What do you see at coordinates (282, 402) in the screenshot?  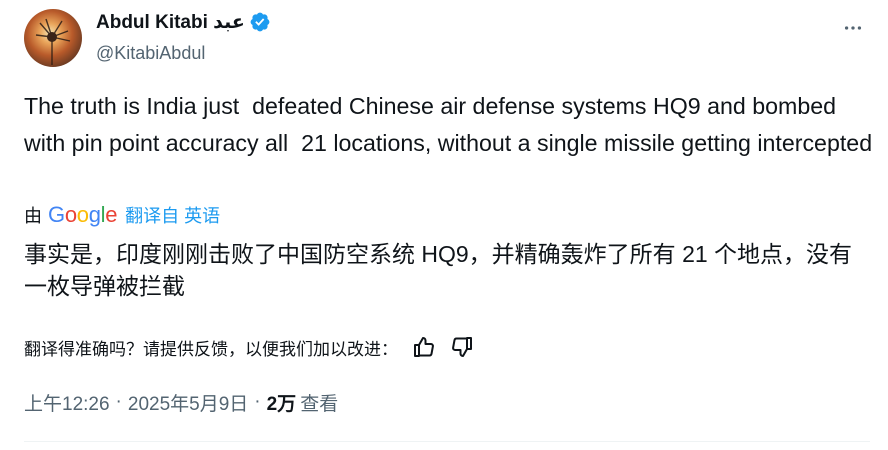 I see `views-count: 2万` at bounding box center [282, 402].